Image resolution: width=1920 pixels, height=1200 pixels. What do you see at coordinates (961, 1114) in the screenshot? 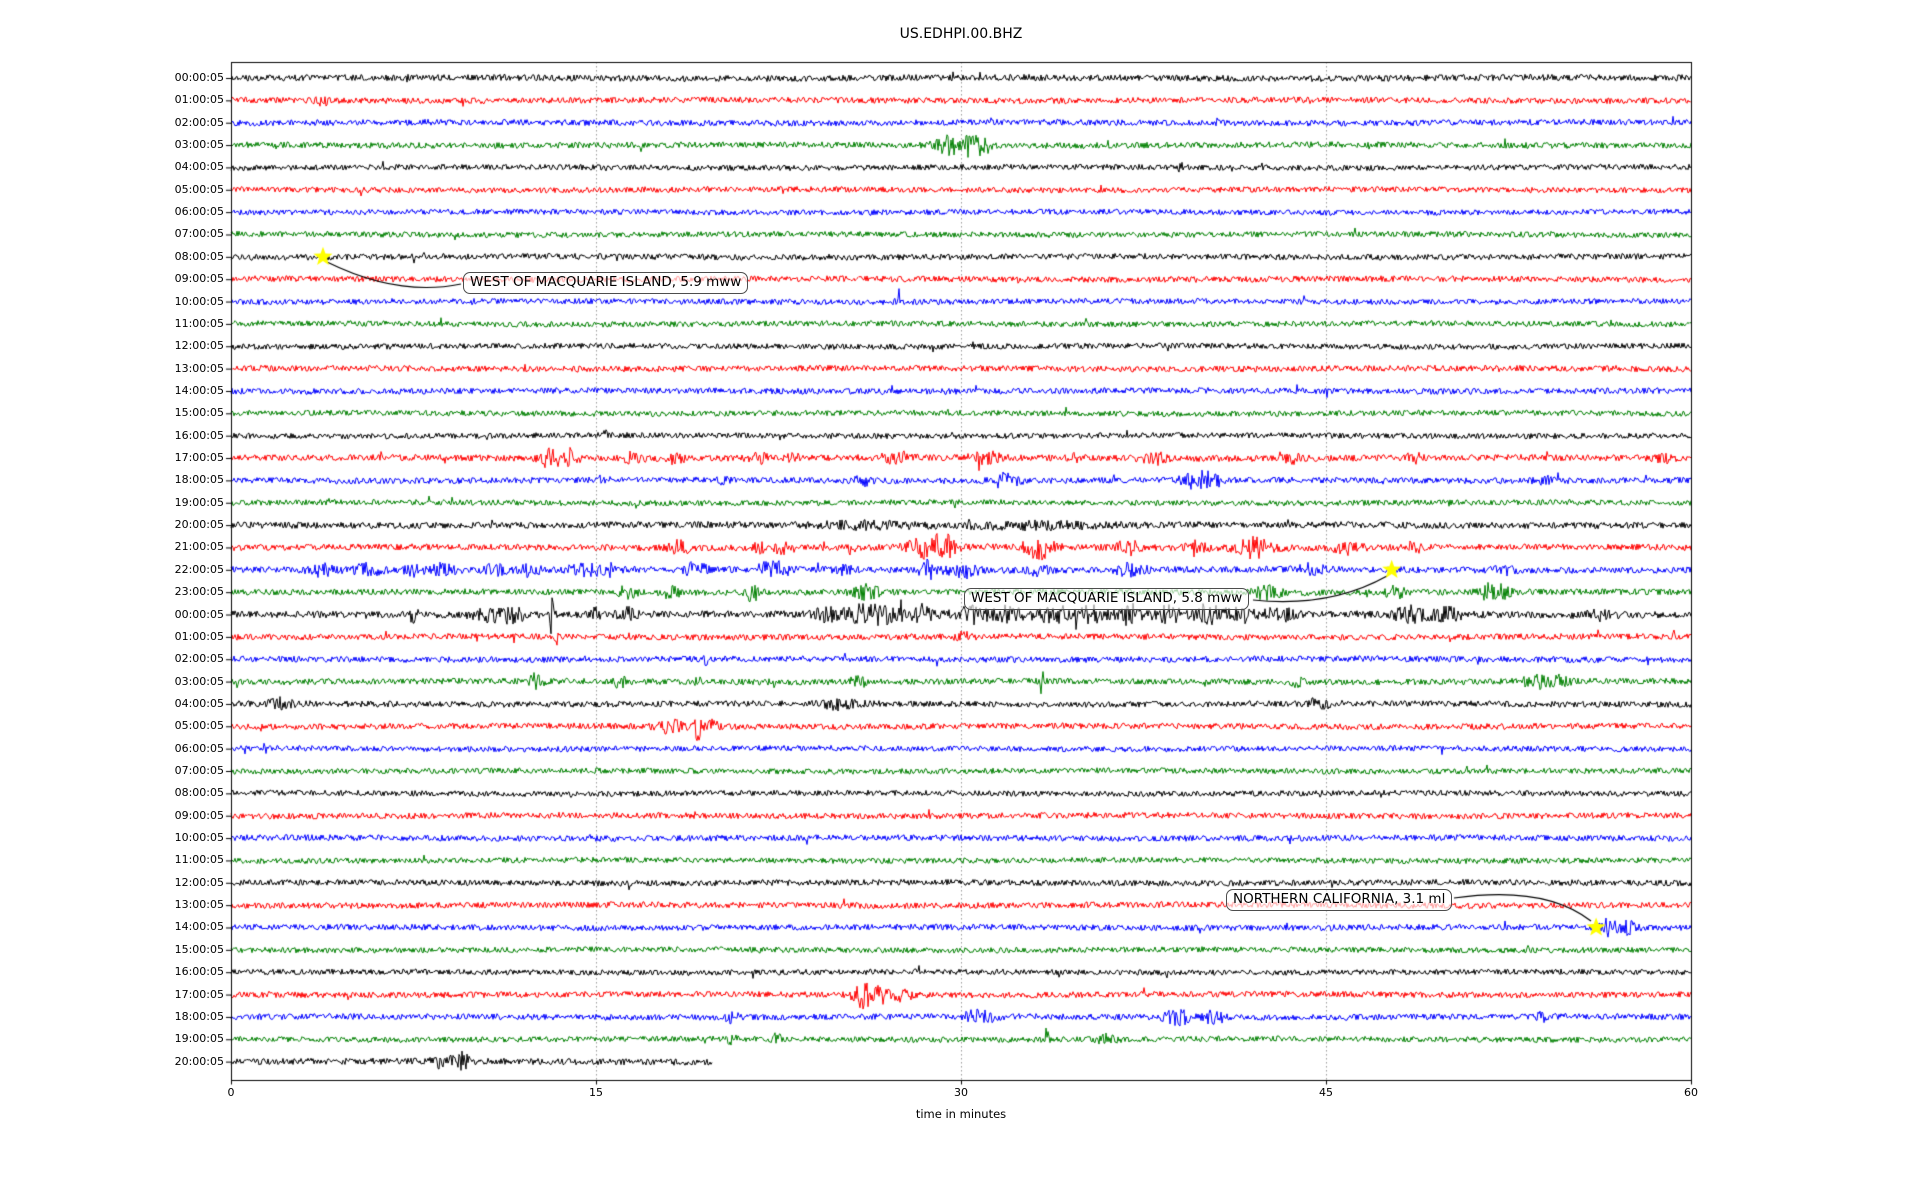
I see `x-axis-label: time in minutes` at bounding box center [961, 1114].